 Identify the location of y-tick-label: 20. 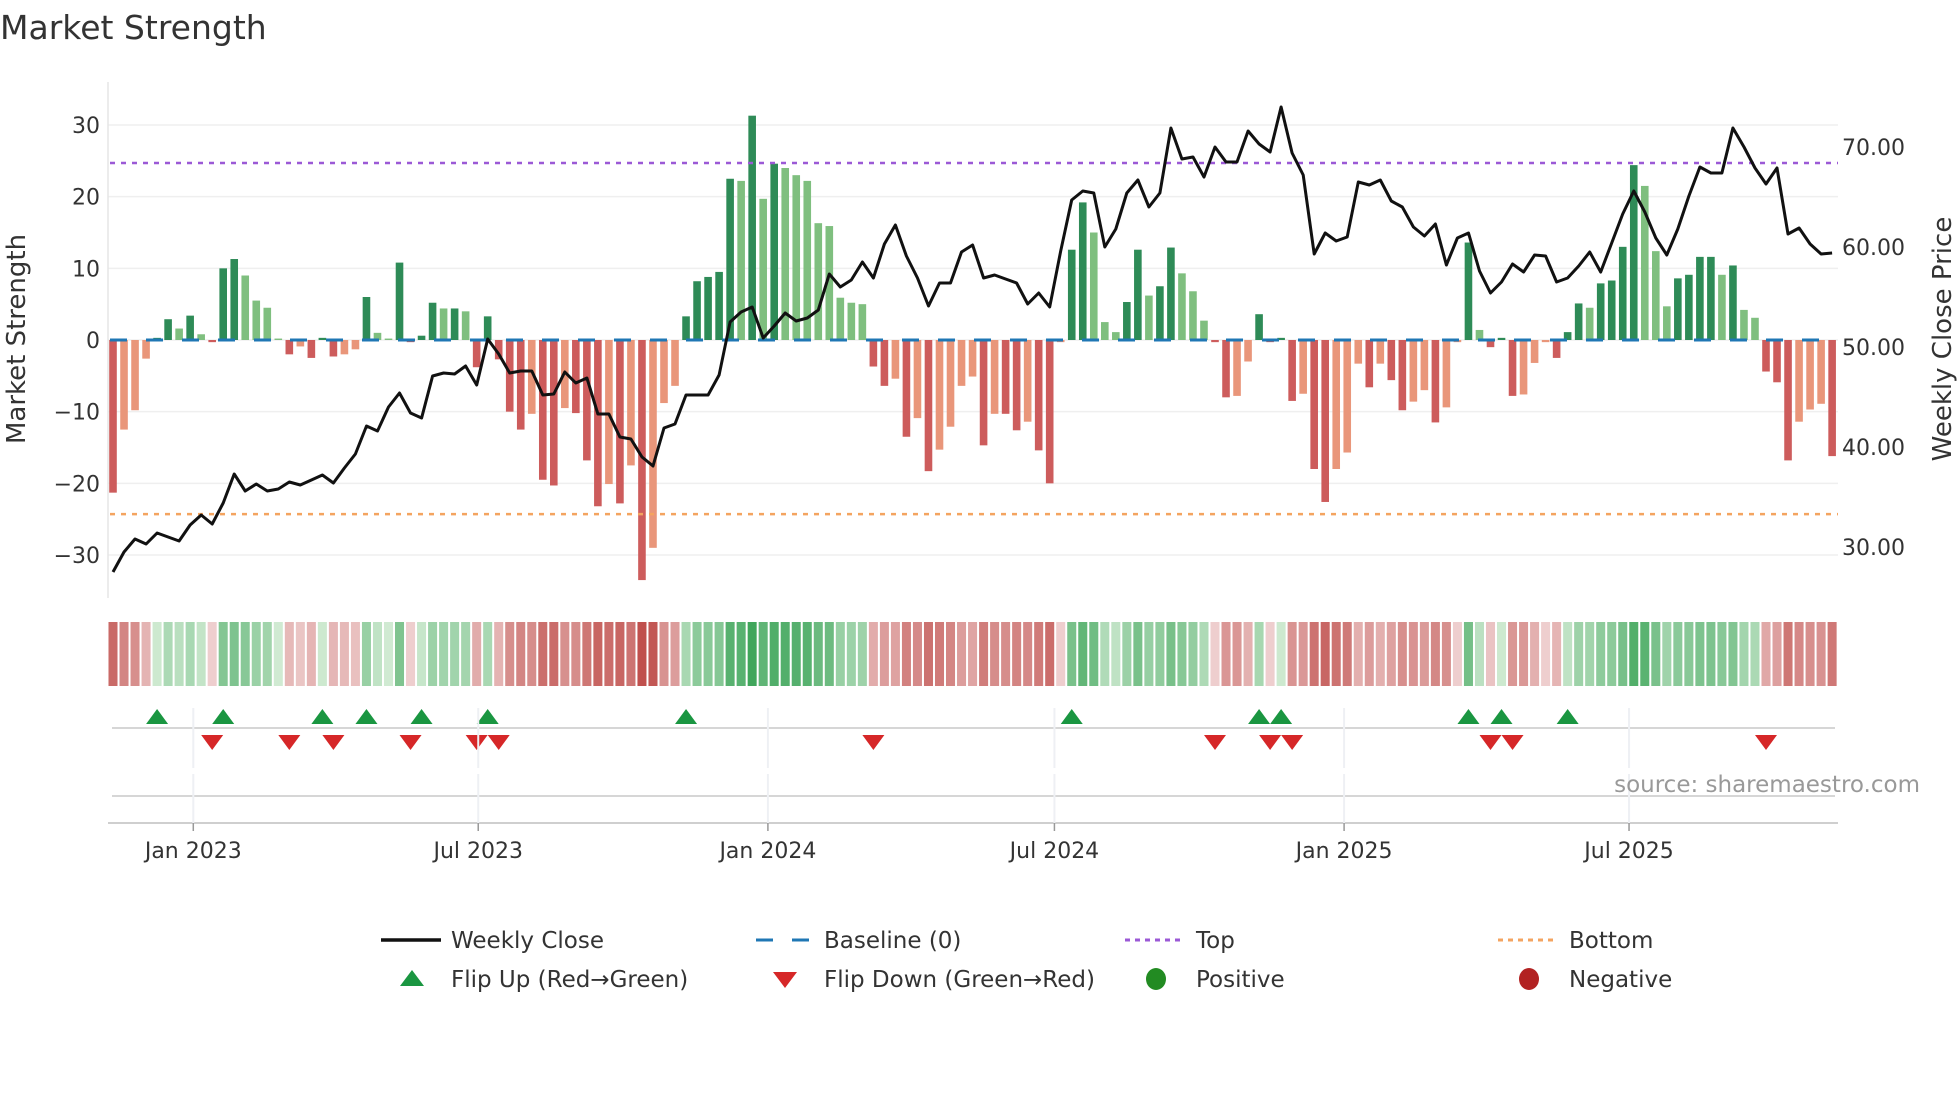
(86, 198).